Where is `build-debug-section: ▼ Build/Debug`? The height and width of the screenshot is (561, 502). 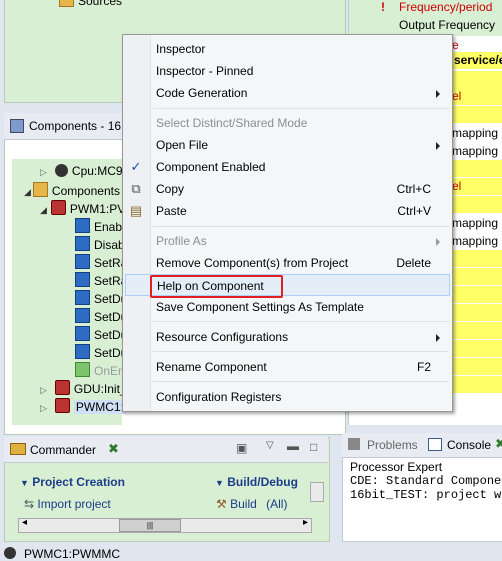 build-debug-section: ▼ Build/Debug is located at coordinates (256, 482).